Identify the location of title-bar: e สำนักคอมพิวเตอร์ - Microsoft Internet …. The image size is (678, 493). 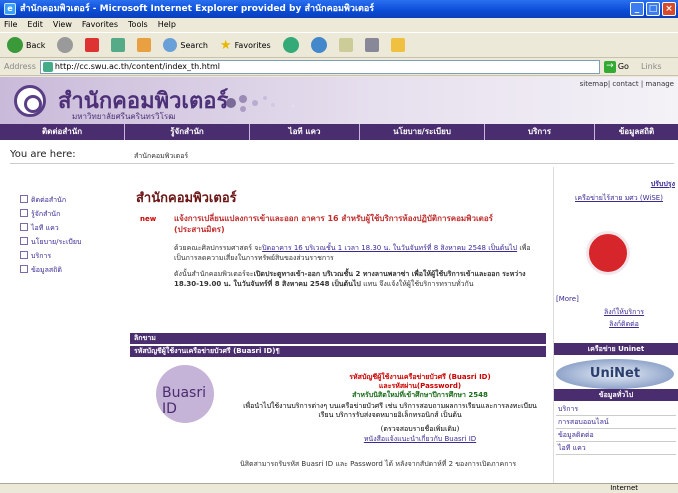
(339, 9).